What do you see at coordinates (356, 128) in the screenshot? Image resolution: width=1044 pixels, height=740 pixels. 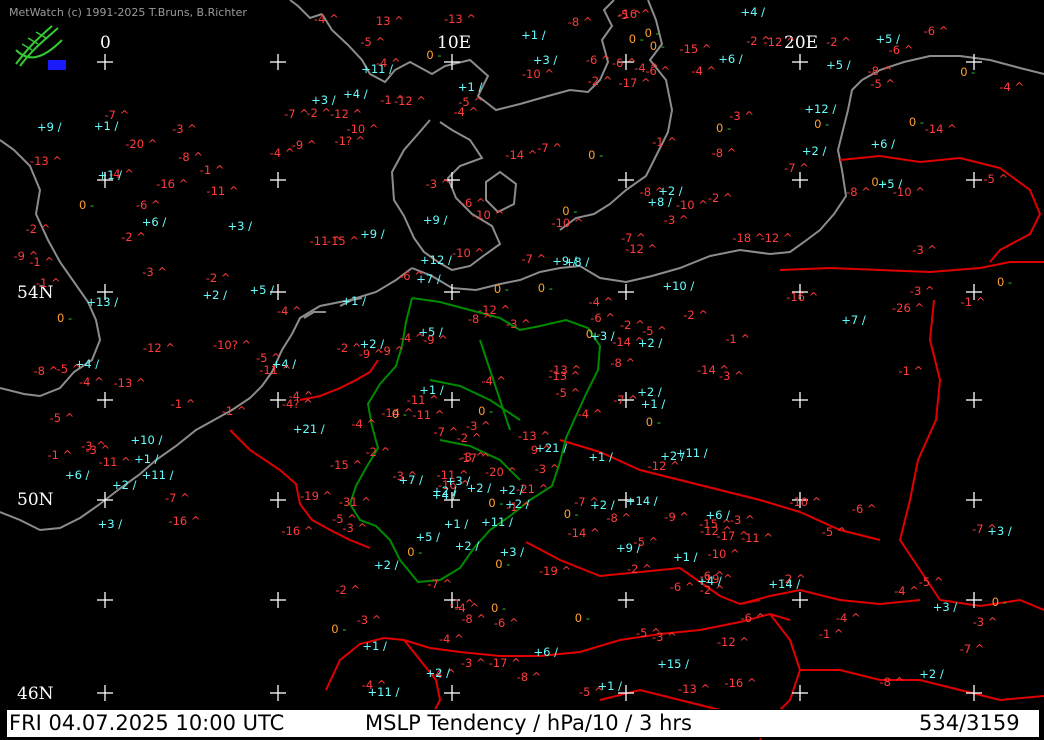 I see `obs-value: -10` at bounding box center [356, 128].